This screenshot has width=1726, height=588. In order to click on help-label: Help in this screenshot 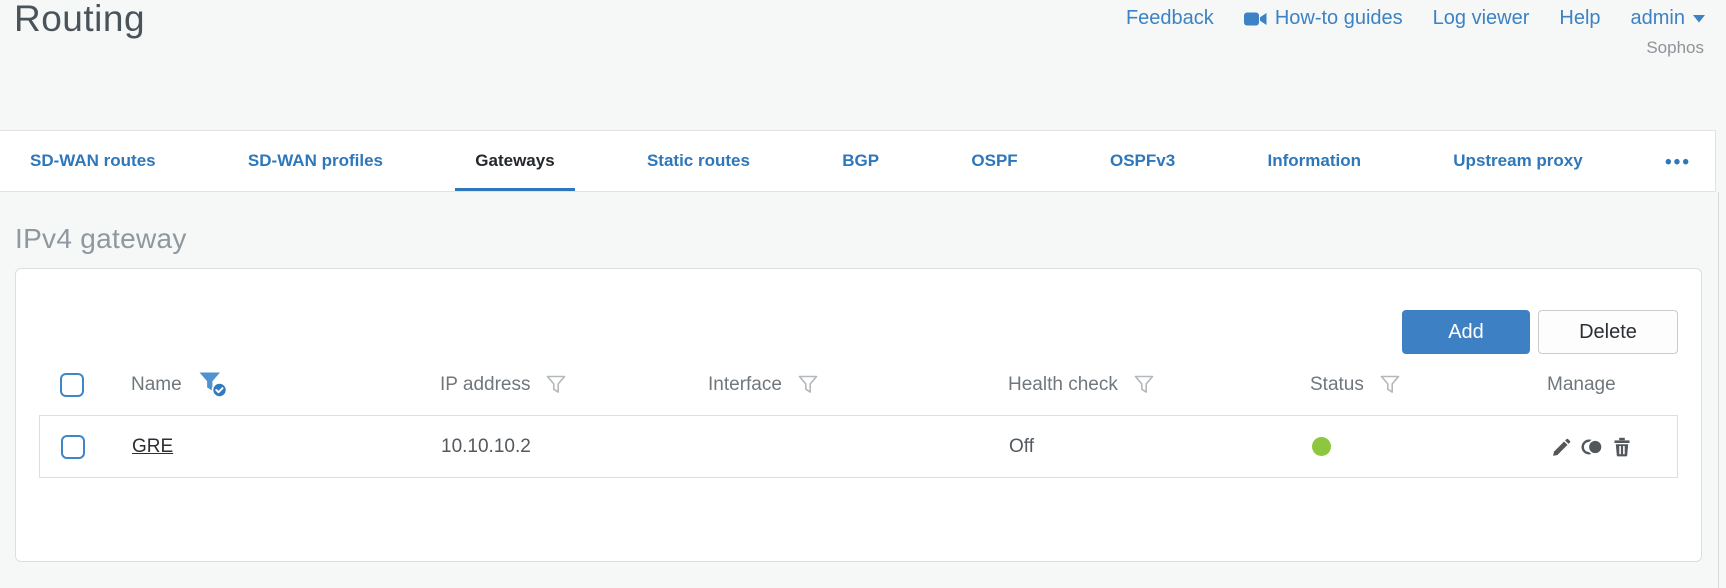, I will do `click(1580, 18)`.